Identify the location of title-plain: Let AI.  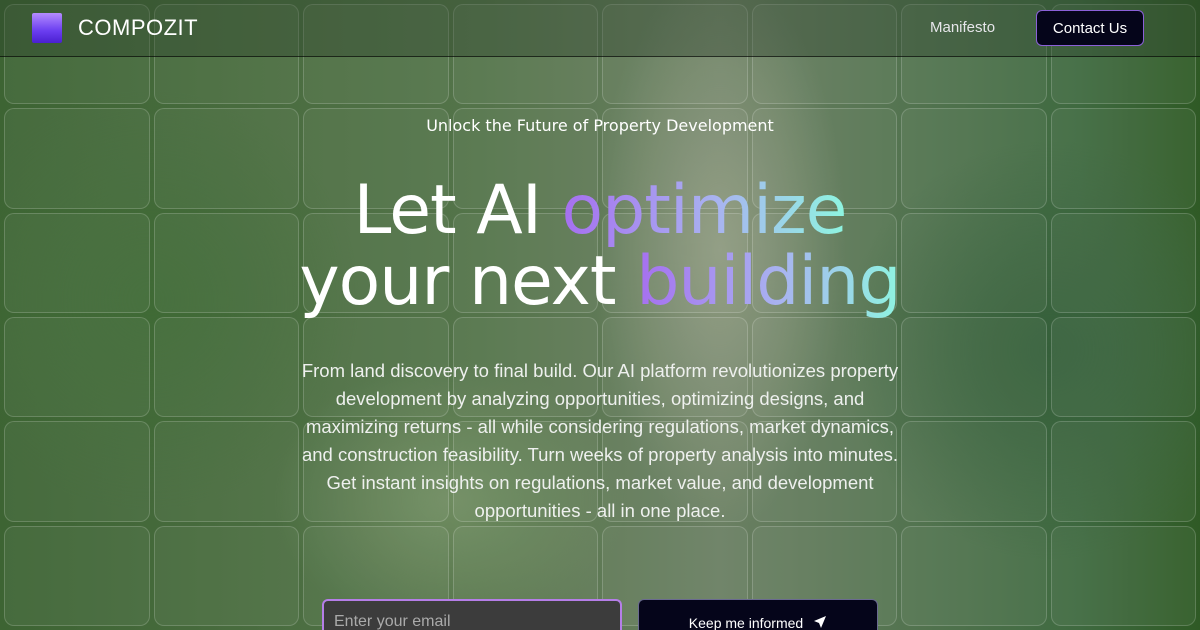
(457, 210).